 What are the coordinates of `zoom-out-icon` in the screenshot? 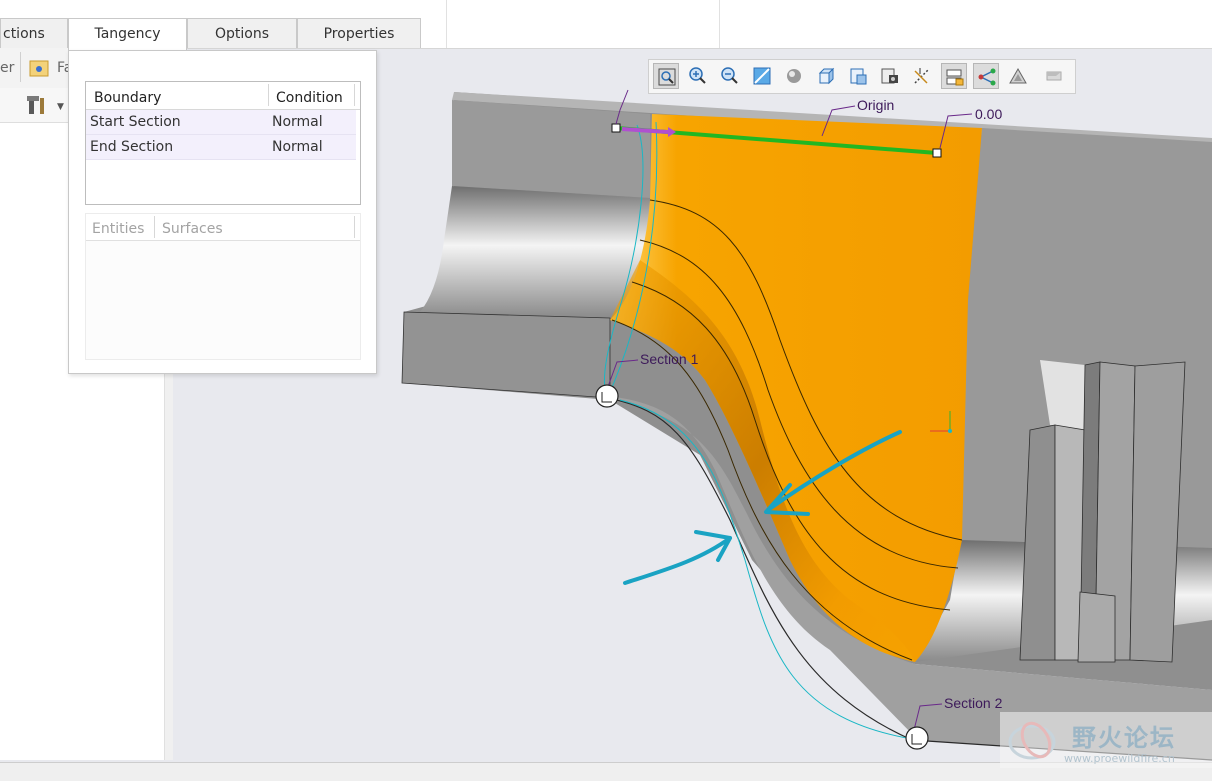 It's located at (730, 76).